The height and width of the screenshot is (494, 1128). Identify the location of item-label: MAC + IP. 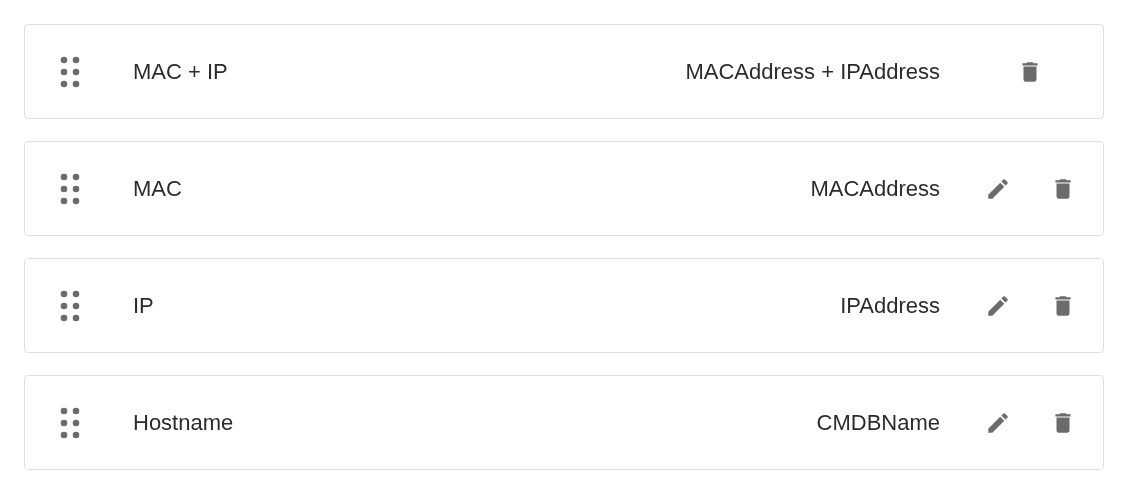
(180, 72).